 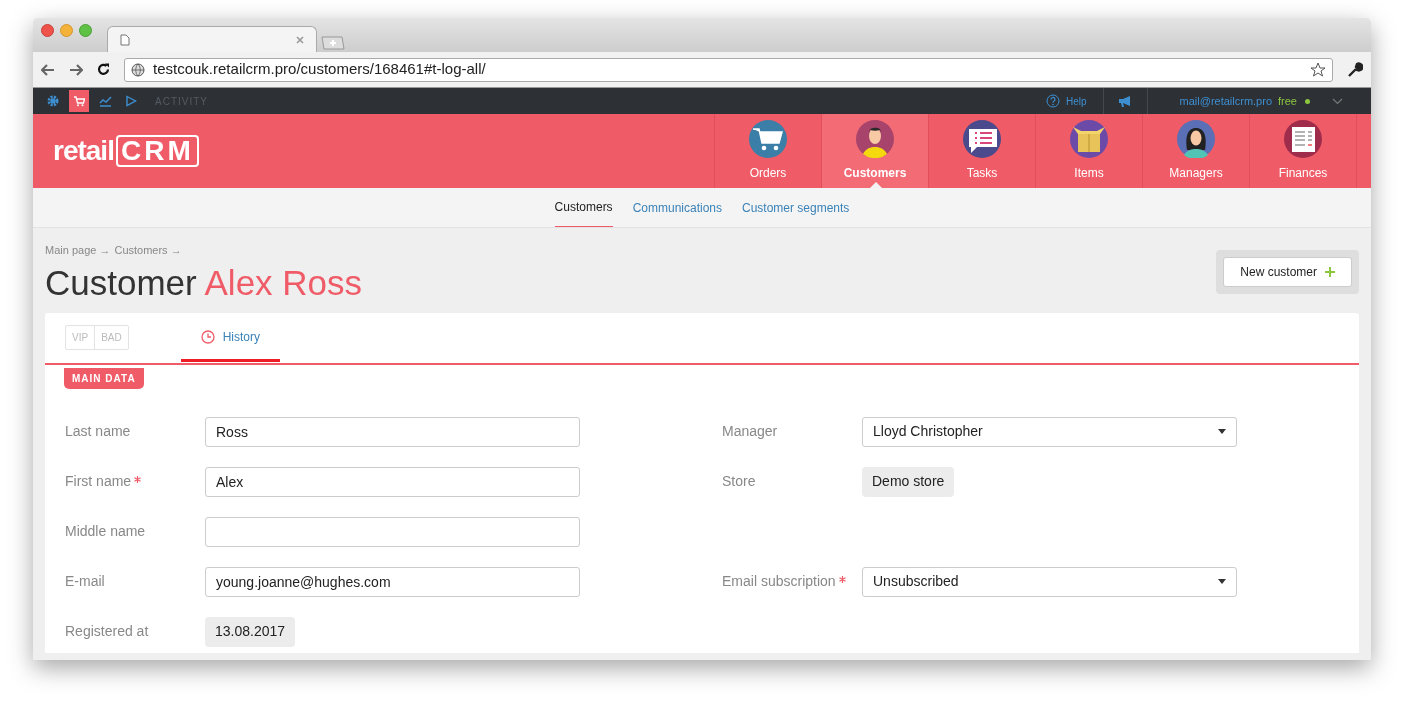 What do you see at coordinates (98, 481) in the screenshot?
I see `field-label: First name` at bounding box center [98, 481].